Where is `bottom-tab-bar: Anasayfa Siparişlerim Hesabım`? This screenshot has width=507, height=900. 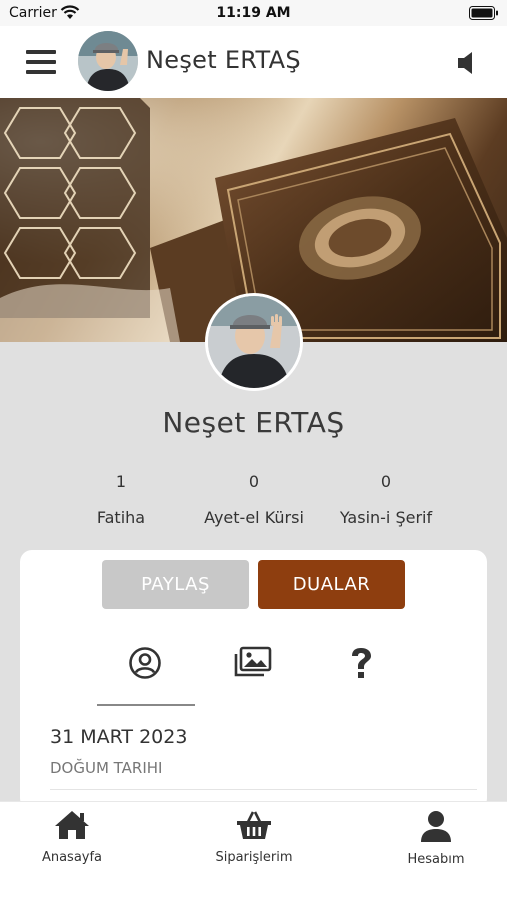 bottom-tab-bar: Anasayfa Siparişlerim Hesabım is located at coordinates (253, 850).